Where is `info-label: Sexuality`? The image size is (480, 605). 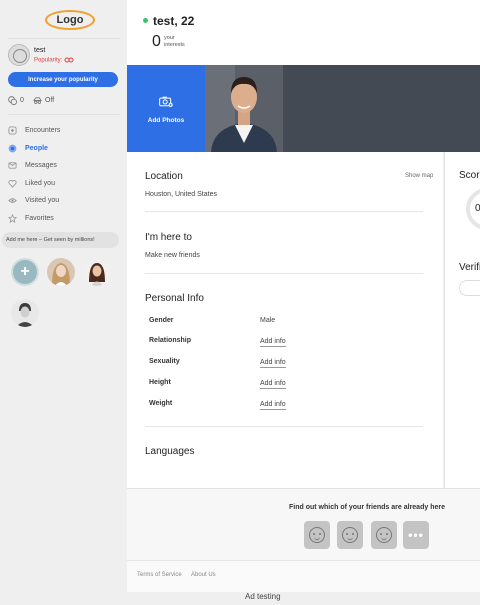
info-label: Sexuality is located at coordinates (164, 361).